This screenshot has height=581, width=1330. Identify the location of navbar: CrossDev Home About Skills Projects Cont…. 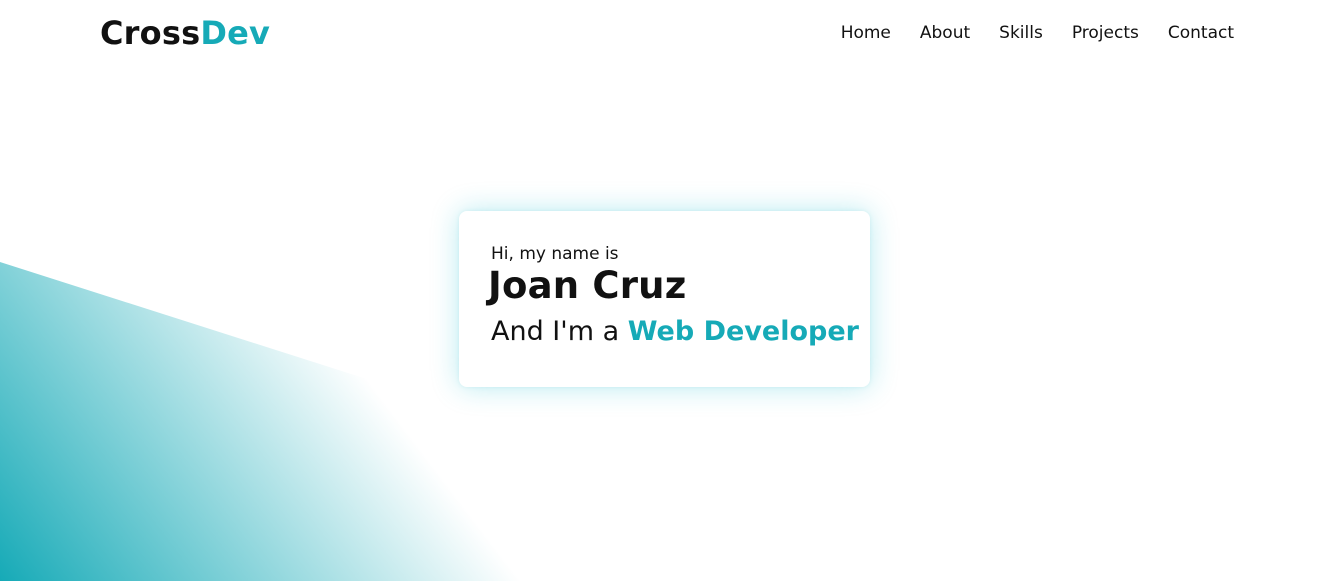
(665, 34).